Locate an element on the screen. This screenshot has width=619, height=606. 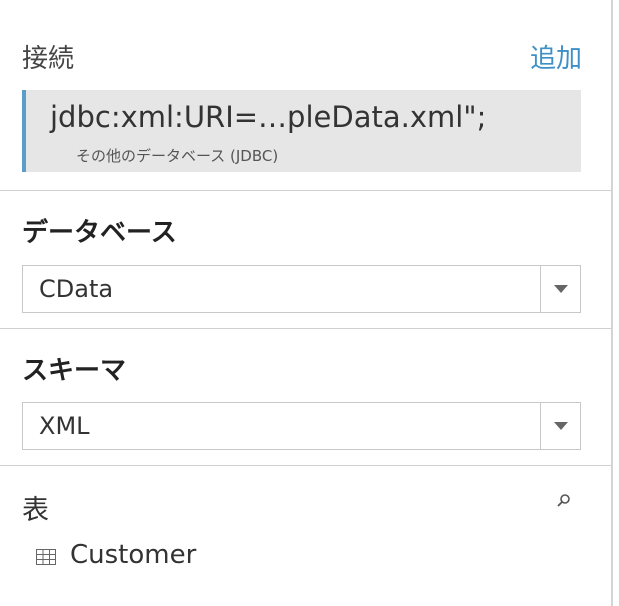
table-item-label: Customer is located at coordinates (133, 555).